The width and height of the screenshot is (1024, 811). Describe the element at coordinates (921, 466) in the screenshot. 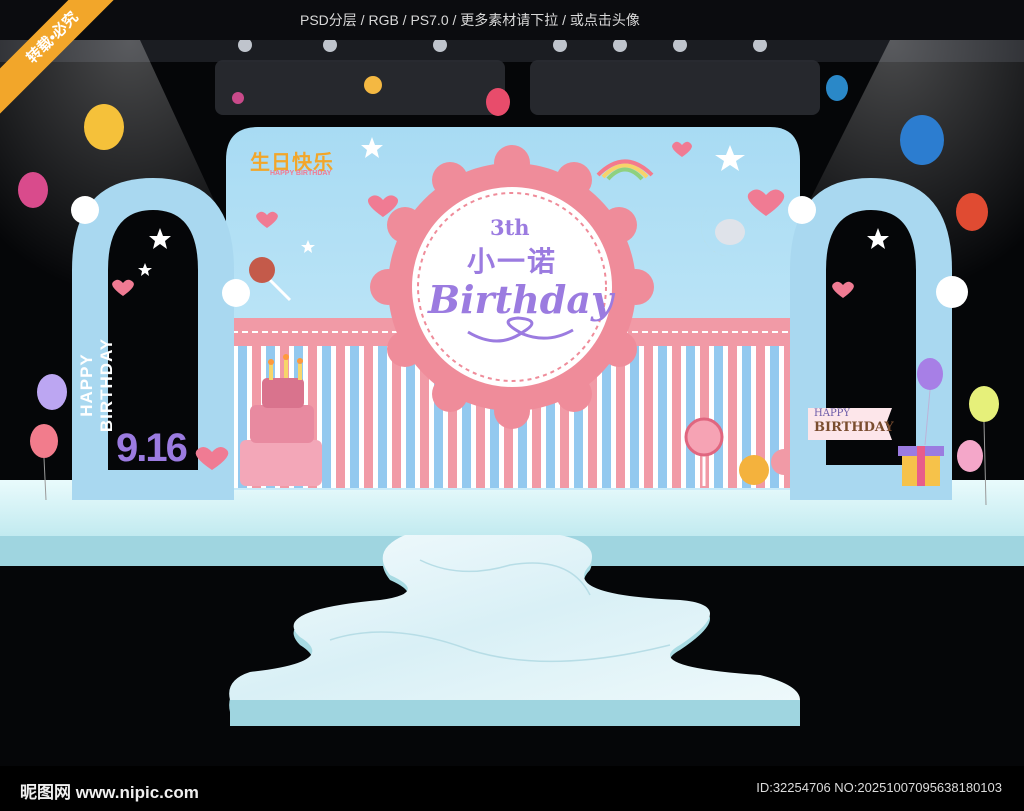

I see `gift-box` at that location.